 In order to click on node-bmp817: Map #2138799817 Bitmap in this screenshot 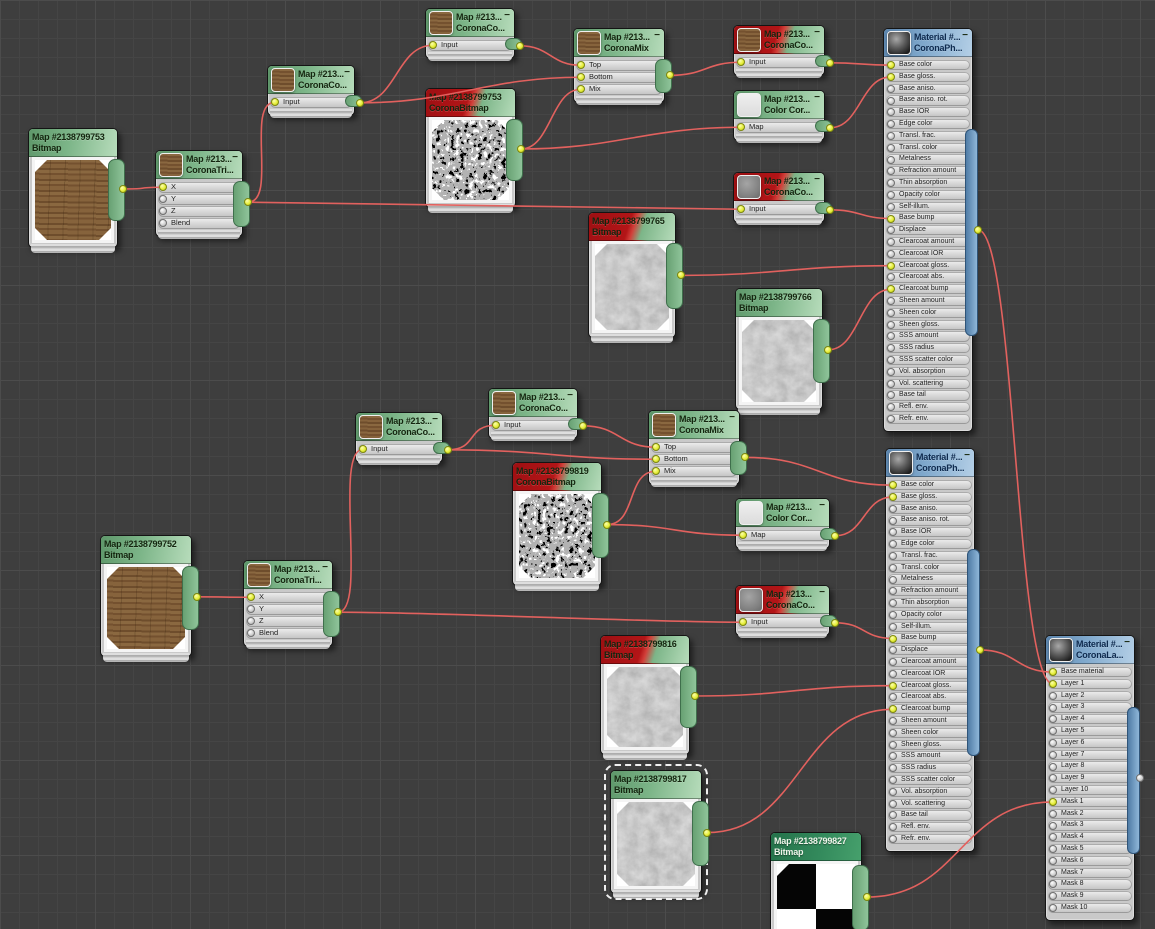, I will do `click(657, 832)`.